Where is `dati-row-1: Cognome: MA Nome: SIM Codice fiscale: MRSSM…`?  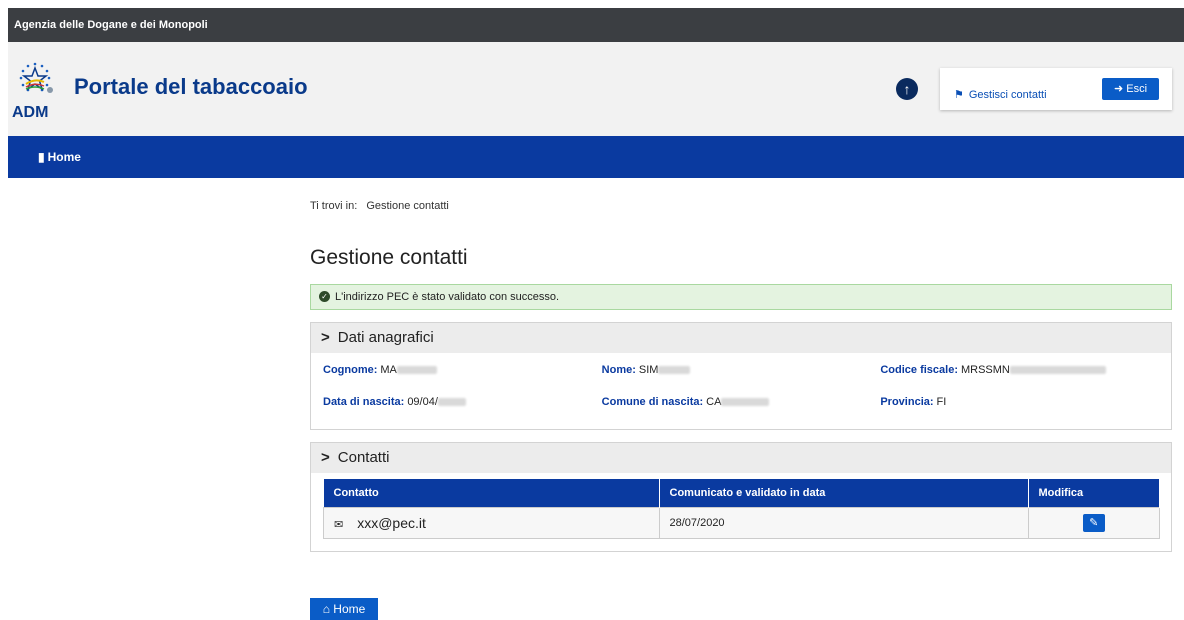 dati-row-1: Cognome: MA Nome: SIM Codice fiscale: MRSSM… is located at coordinates (741, 370).